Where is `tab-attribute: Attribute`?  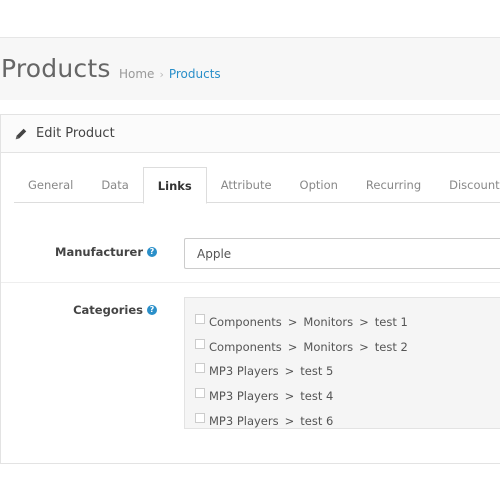
tab-attribute: Attribute is located at coordinates (246, 185).